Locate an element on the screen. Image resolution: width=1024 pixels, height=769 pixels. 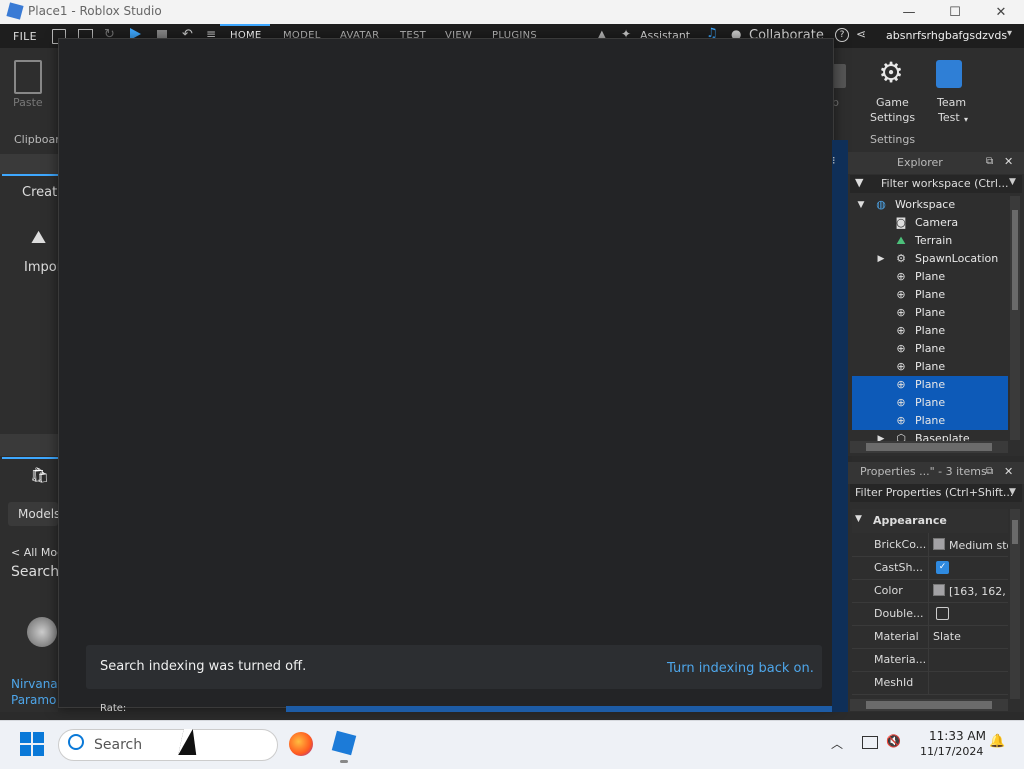
taskbar-search-placeholder: Search is located at coordinates (118, 745).